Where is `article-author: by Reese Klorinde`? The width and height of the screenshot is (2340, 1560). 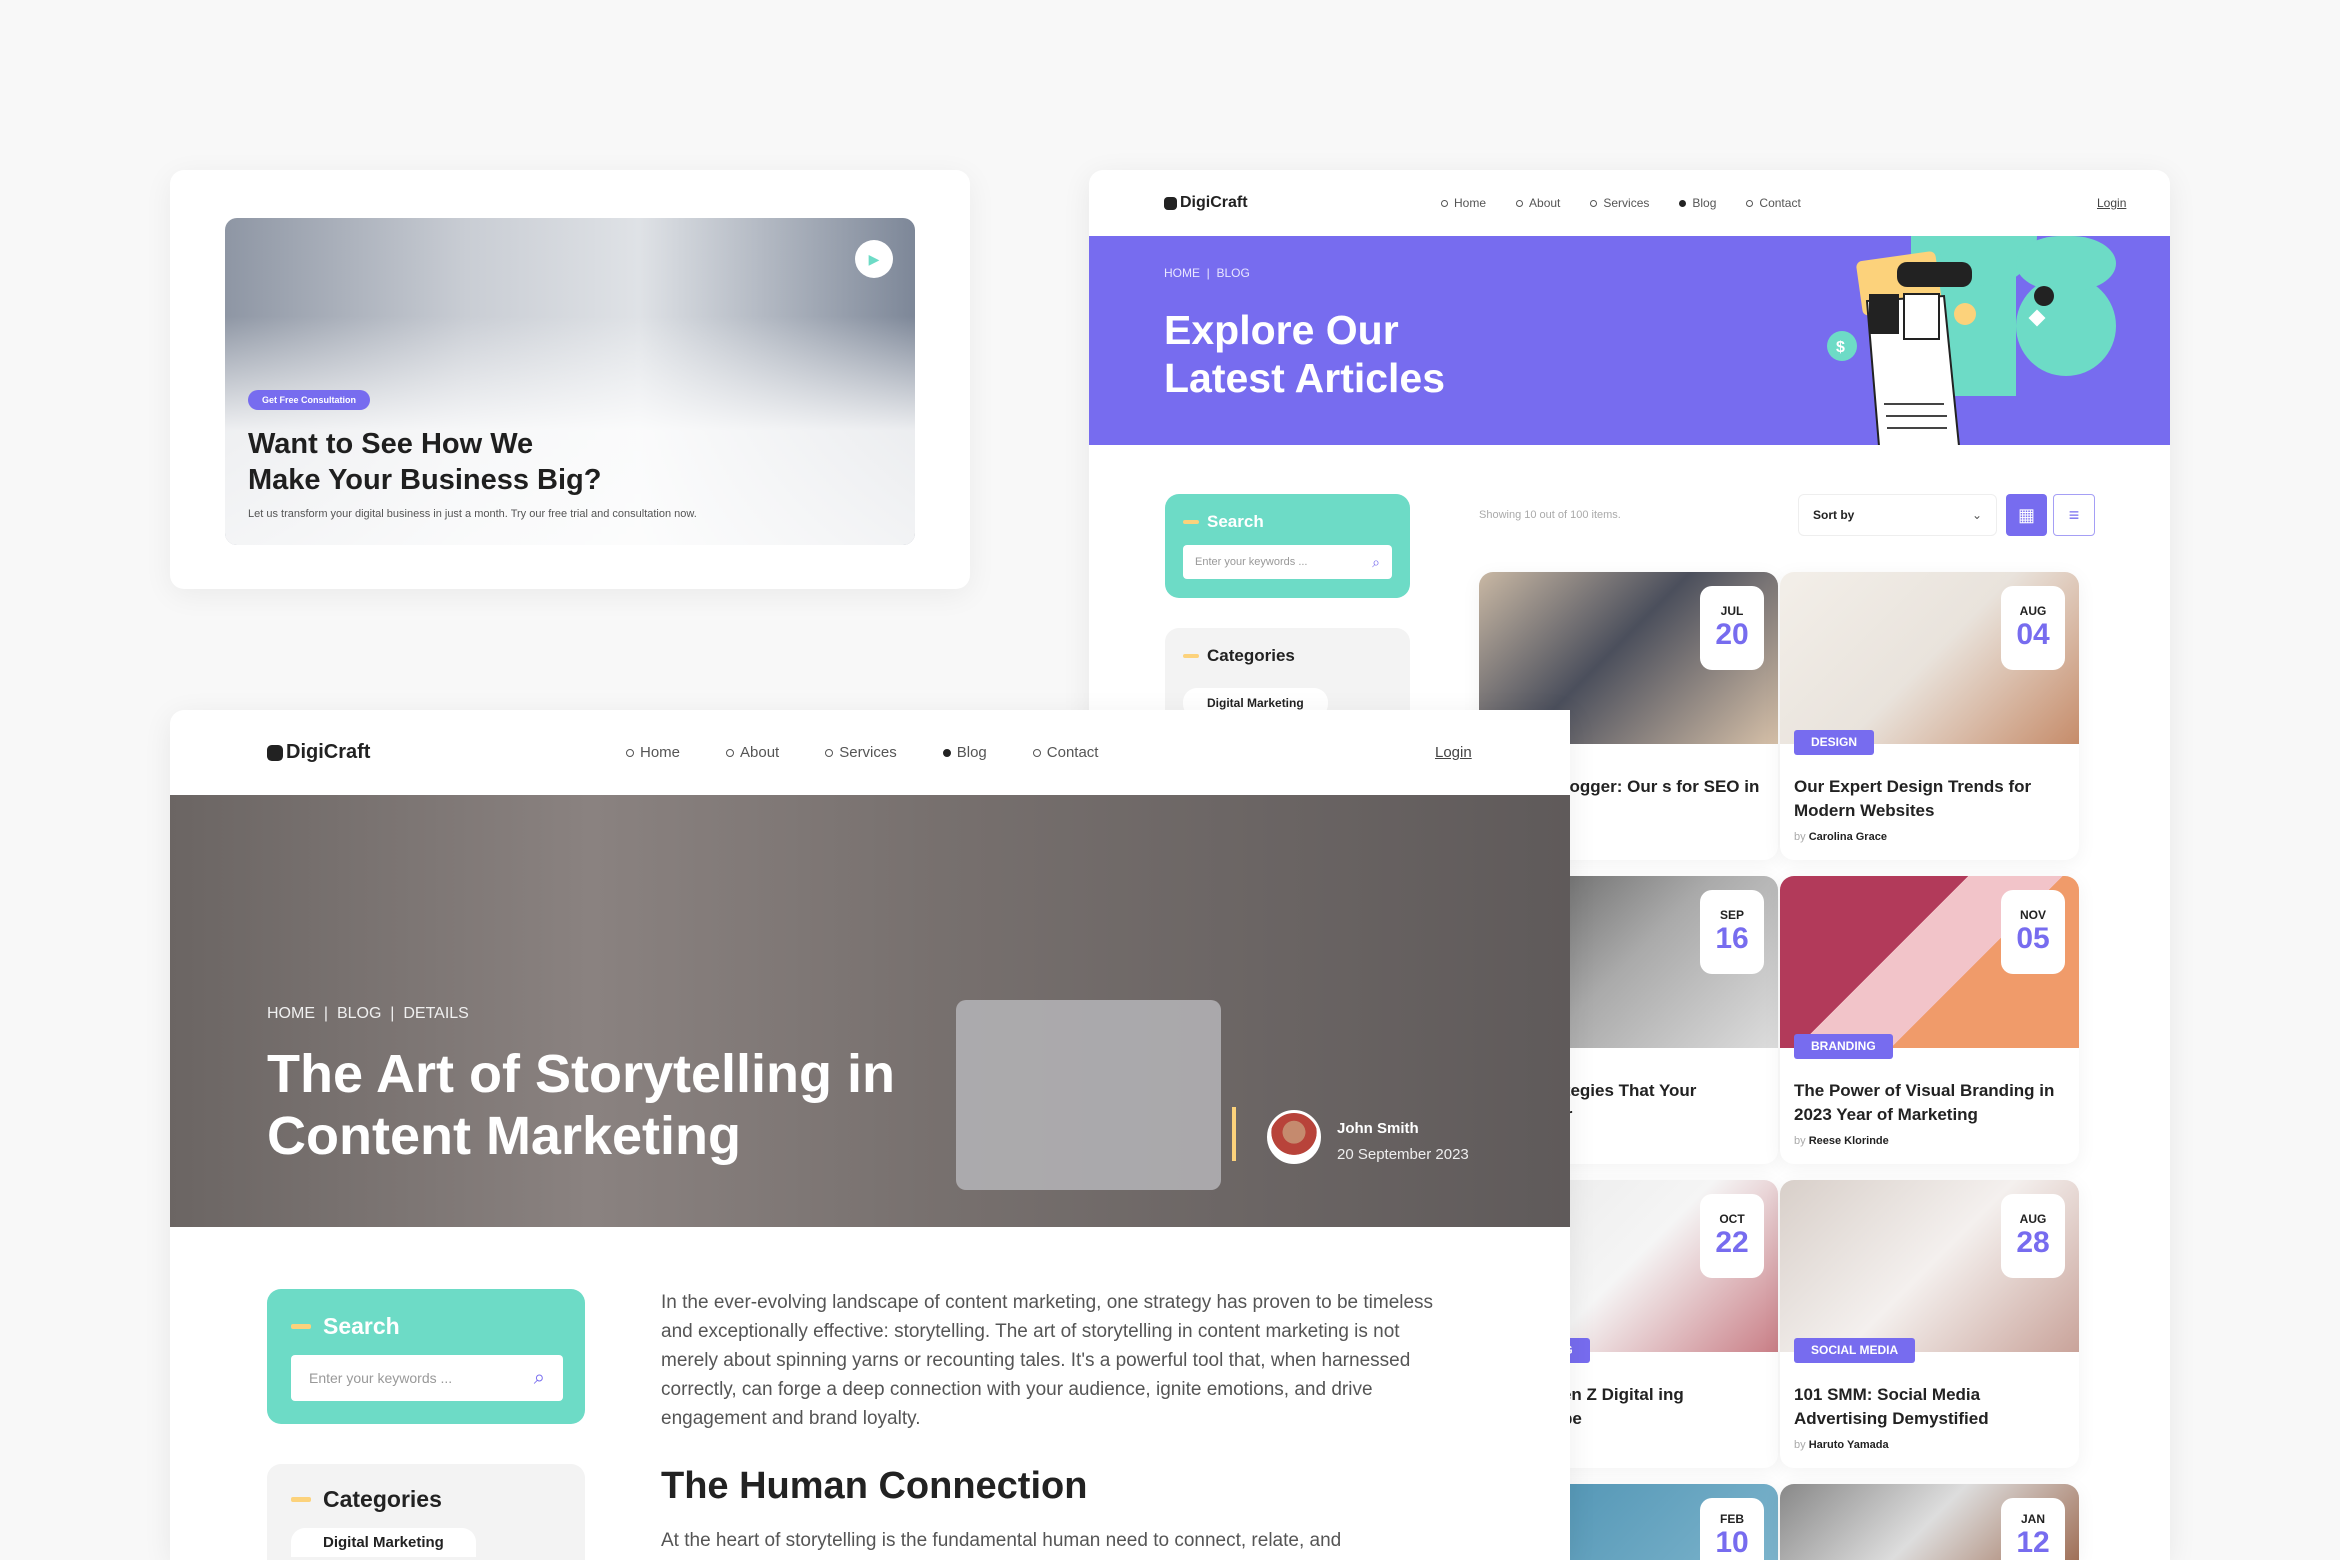
article-author: by Reese Klorinde is located at coordinates (1841, 1141).